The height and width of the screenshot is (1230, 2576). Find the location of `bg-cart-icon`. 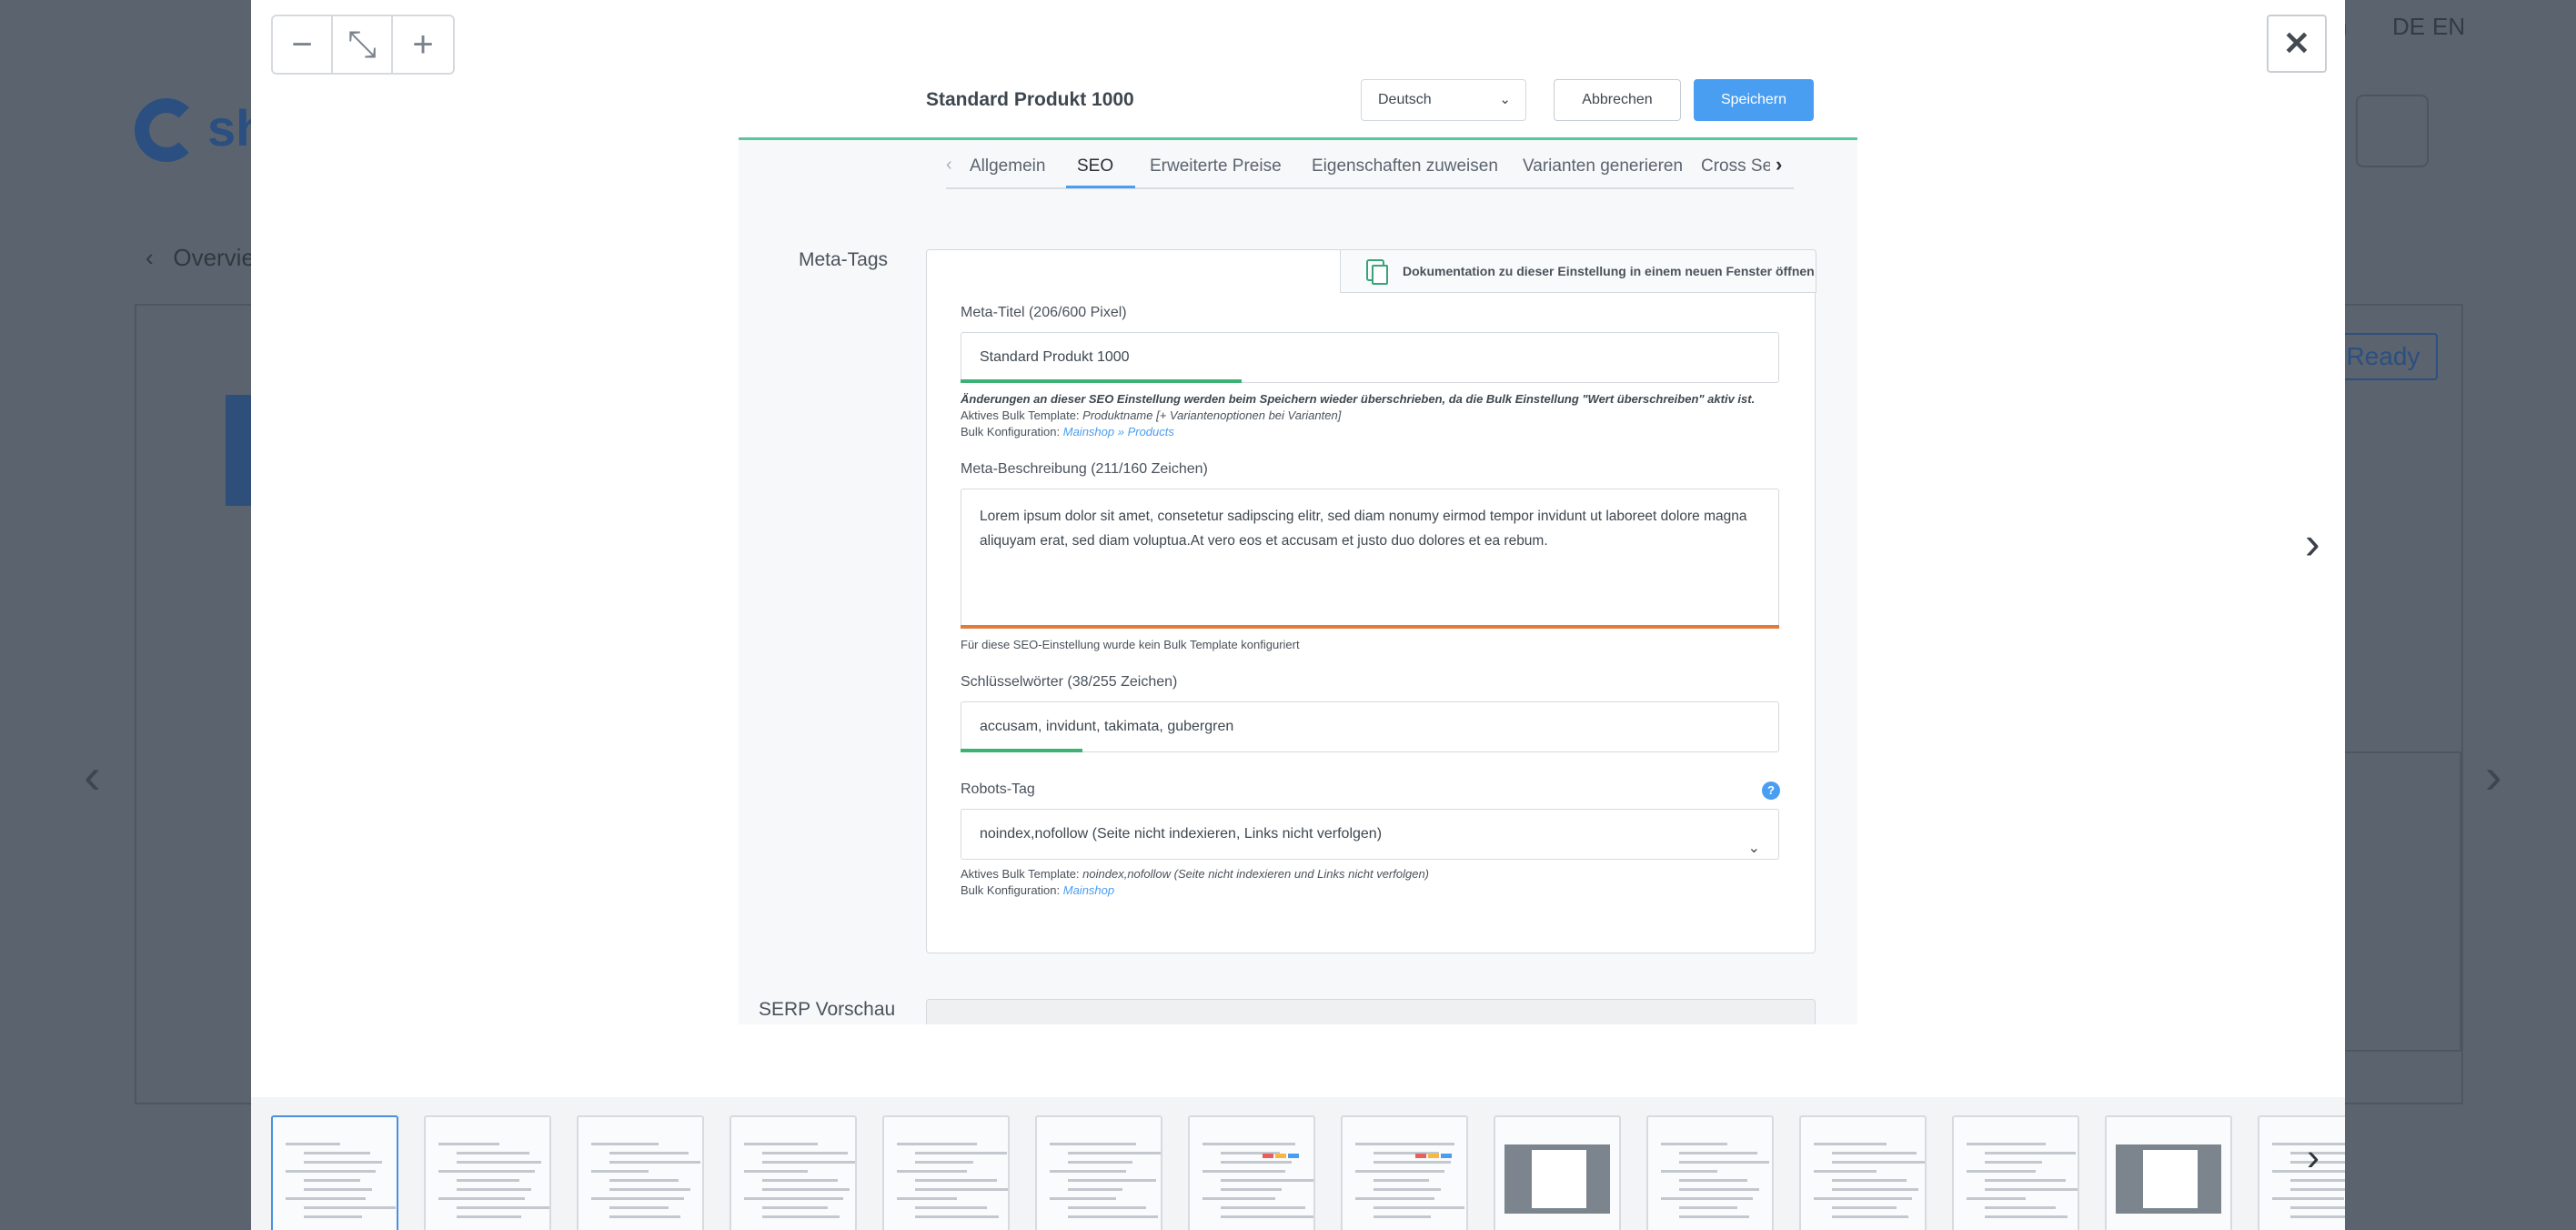

bg-cart-icon is located at coordinates (2392, 131).